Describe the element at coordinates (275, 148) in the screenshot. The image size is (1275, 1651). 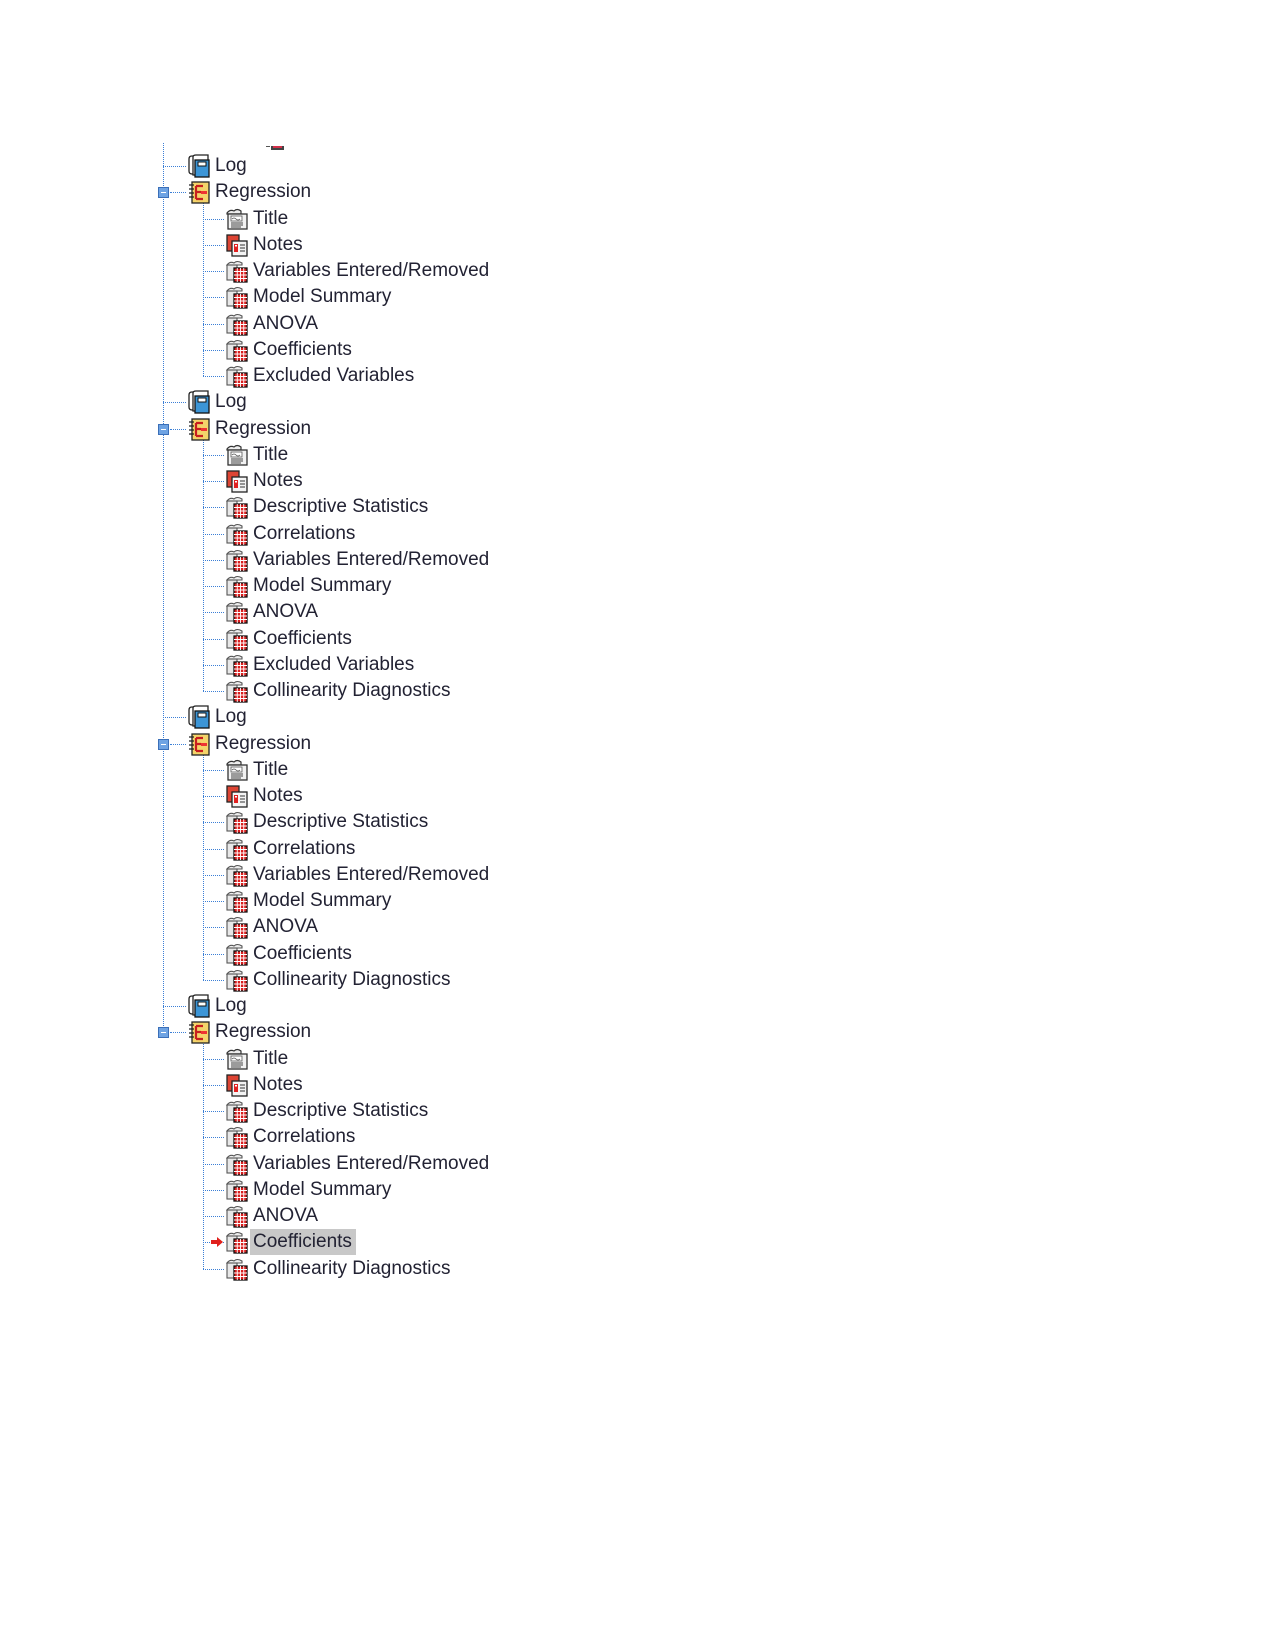
I see `partial-item-icon` at that location.